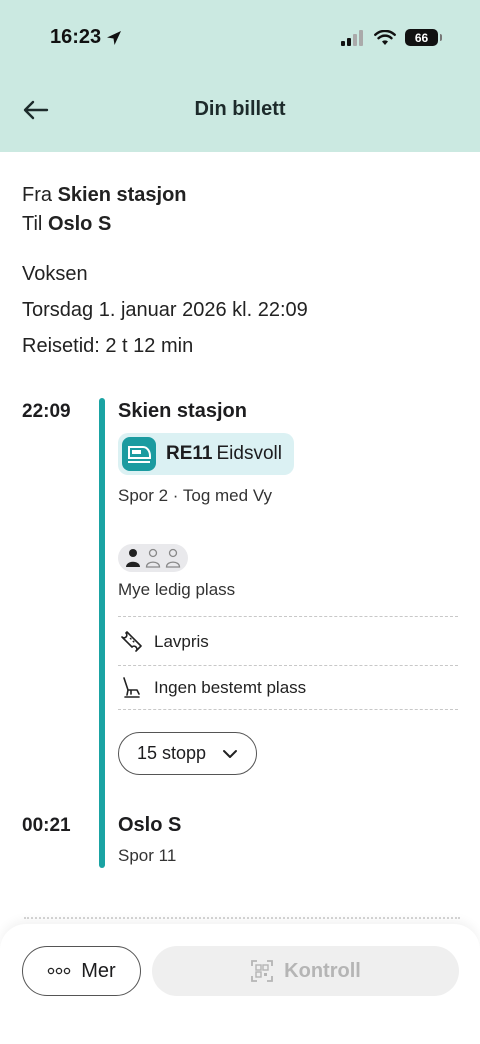  I want to click on from-station: Skien stasjon, so click(122, 195).